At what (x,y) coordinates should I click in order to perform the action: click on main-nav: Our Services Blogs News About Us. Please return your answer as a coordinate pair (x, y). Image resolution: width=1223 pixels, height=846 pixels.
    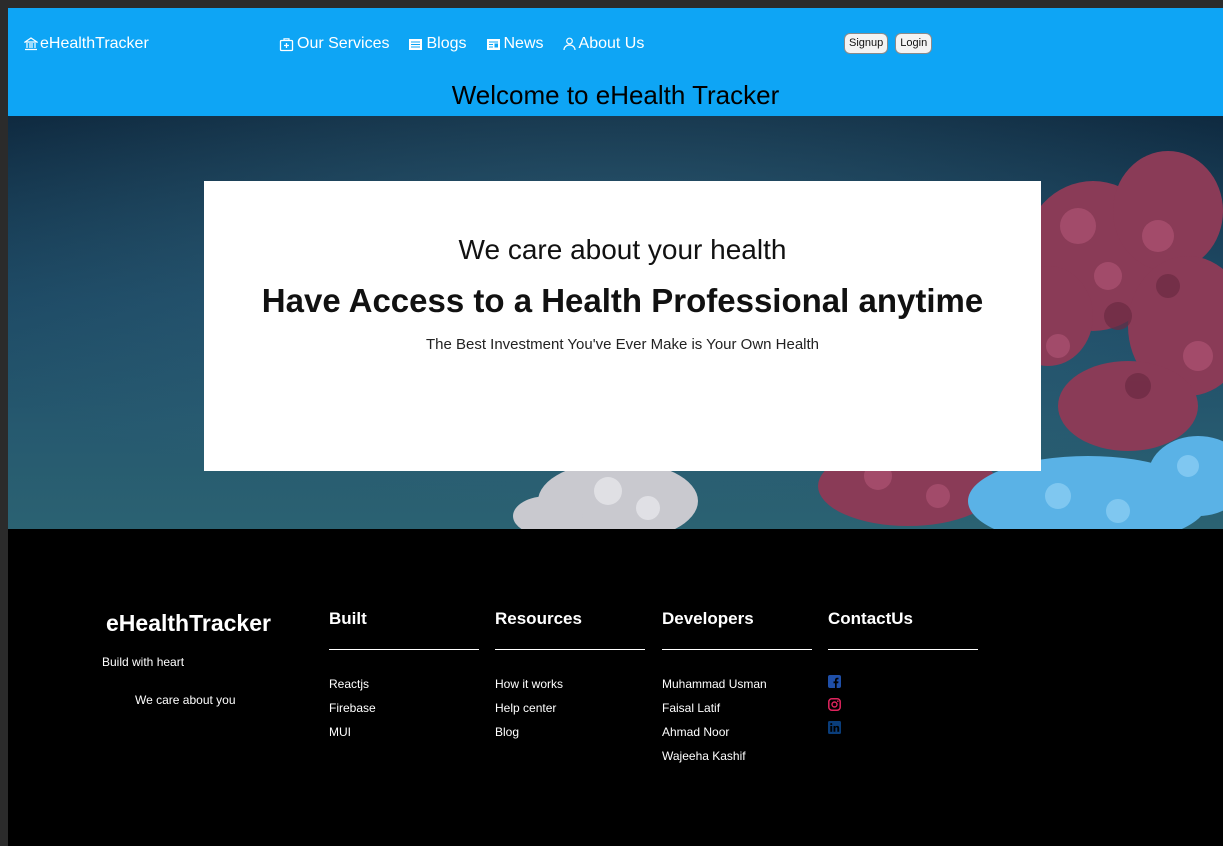
    Looking at the image, I should click on (461, 44).